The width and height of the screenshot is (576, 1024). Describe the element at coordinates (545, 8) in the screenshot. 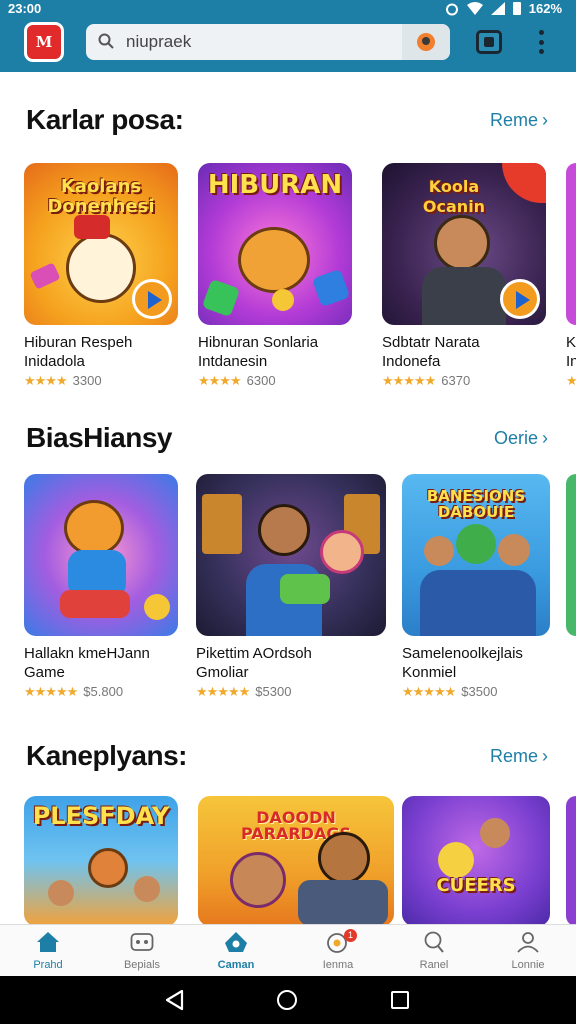

I see `battery-level: 162%` at that location.